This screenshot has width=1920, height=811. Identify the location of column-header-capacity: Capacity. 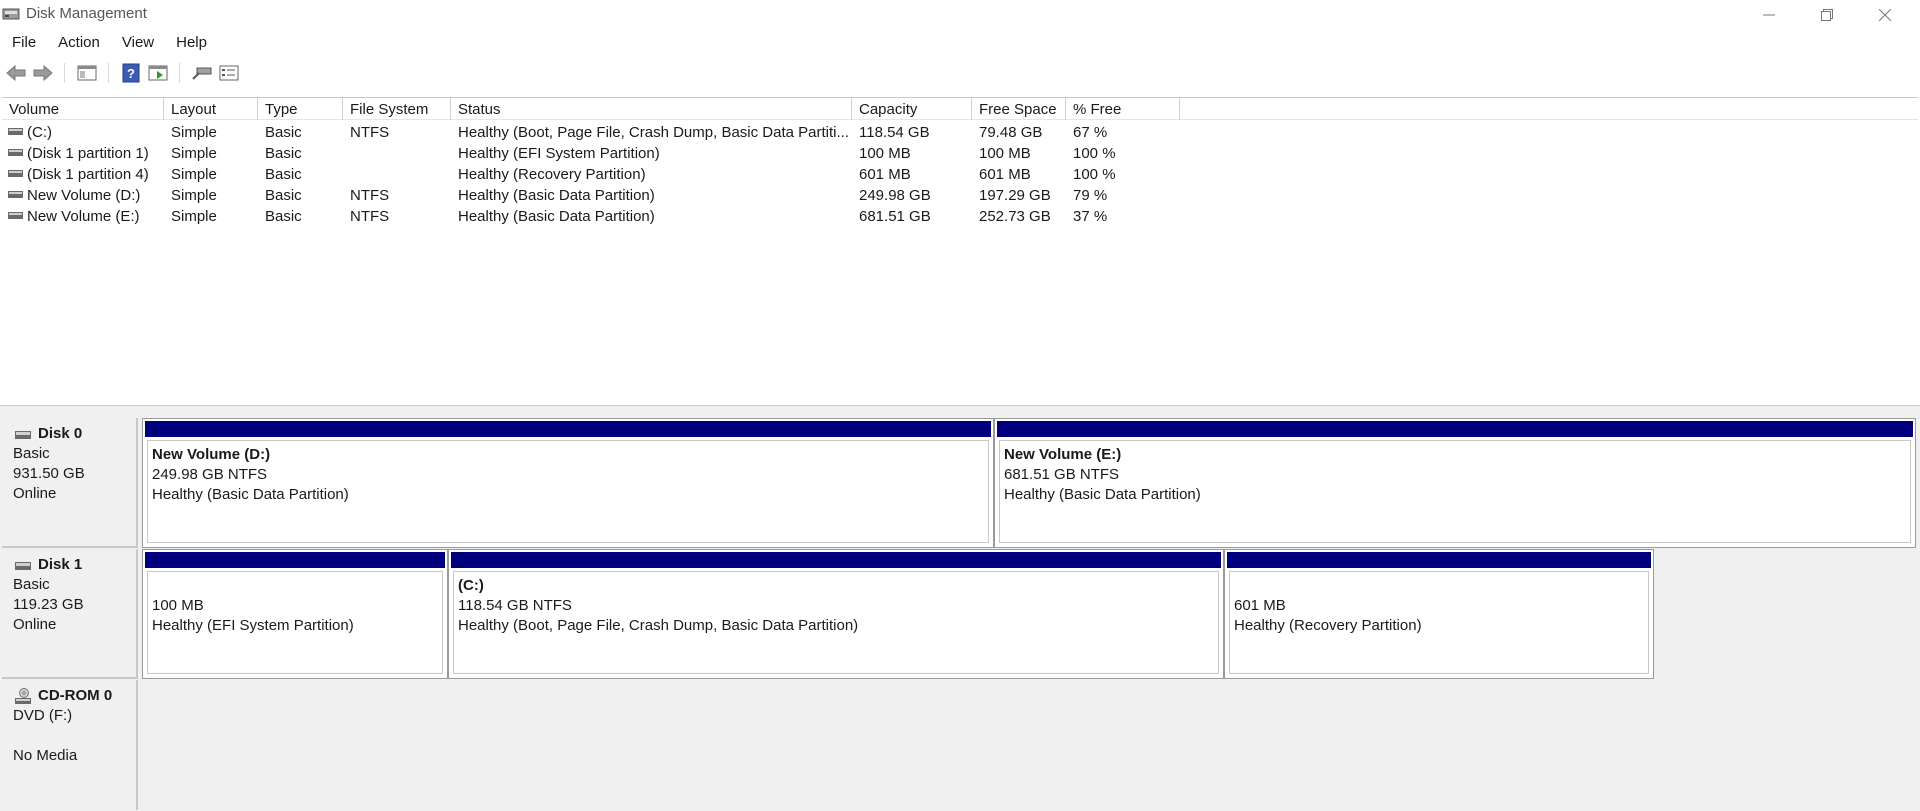
(912, 109).